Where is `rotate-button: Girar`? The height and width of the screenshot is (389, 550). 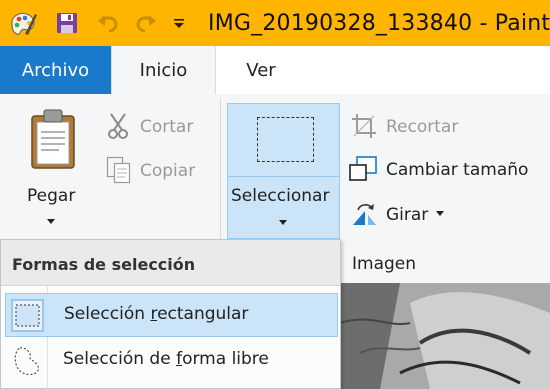 rotate-button: Girar is located at coordinates (401, 214).